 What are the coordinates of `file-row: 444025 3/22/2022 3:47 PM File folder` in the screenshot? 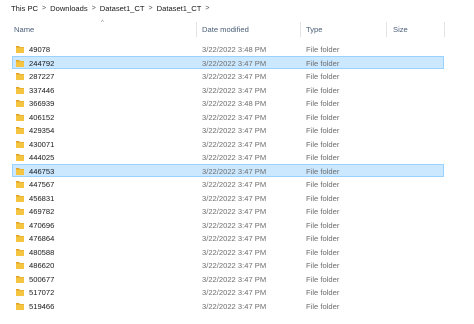 It's located at (228, 156).